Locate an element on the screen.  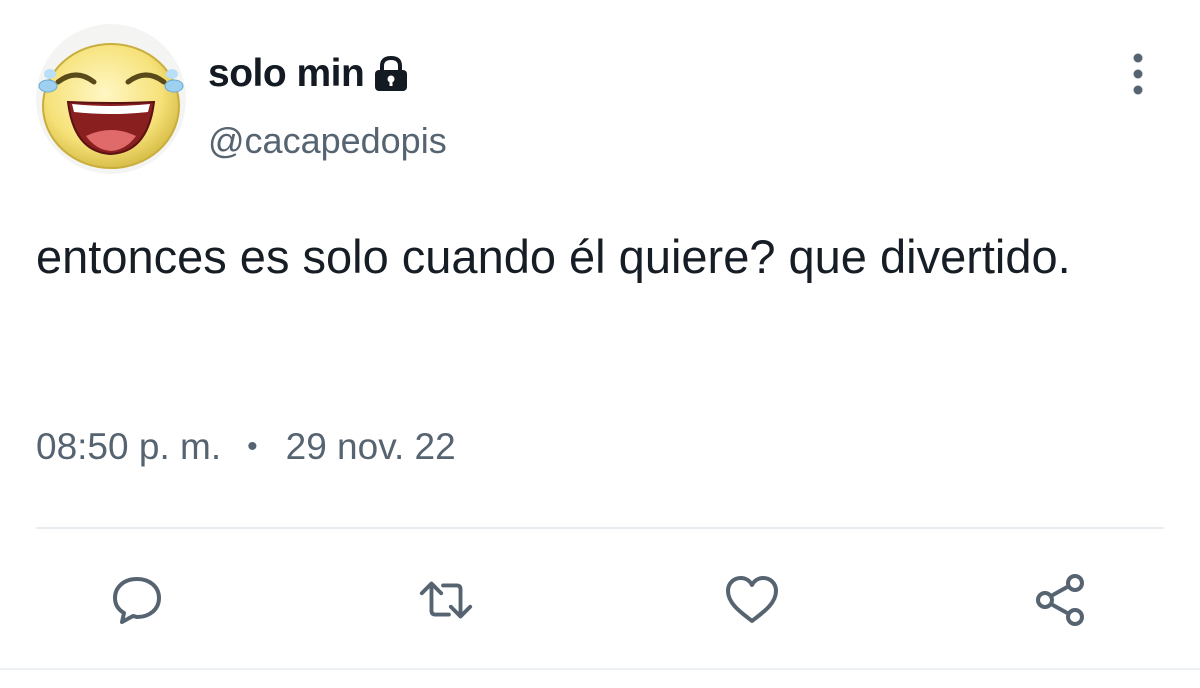
share-icon is located at coordinates (1060, 600).